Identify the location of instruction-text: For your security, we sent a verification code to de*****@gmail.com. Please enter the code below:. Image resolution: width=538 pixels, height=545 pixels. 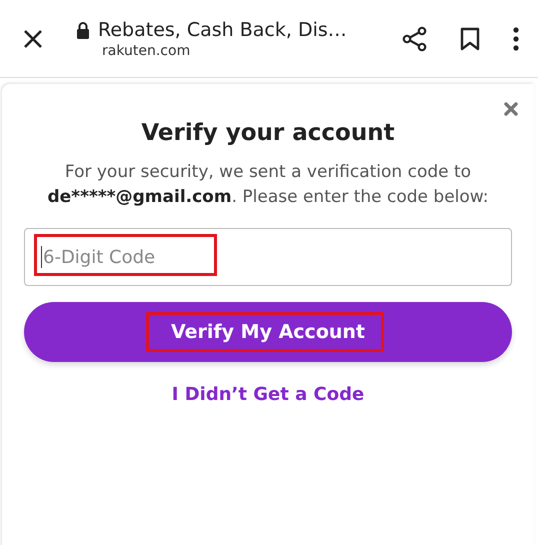
(268, 185).